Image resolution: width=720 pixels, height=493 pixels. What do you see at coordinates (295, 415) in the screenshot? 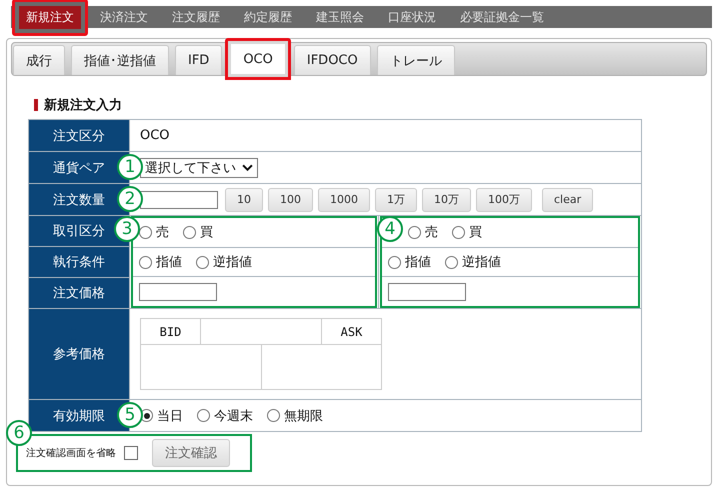
I see `radio-option: 無期限` at bounding box center [295, 415].